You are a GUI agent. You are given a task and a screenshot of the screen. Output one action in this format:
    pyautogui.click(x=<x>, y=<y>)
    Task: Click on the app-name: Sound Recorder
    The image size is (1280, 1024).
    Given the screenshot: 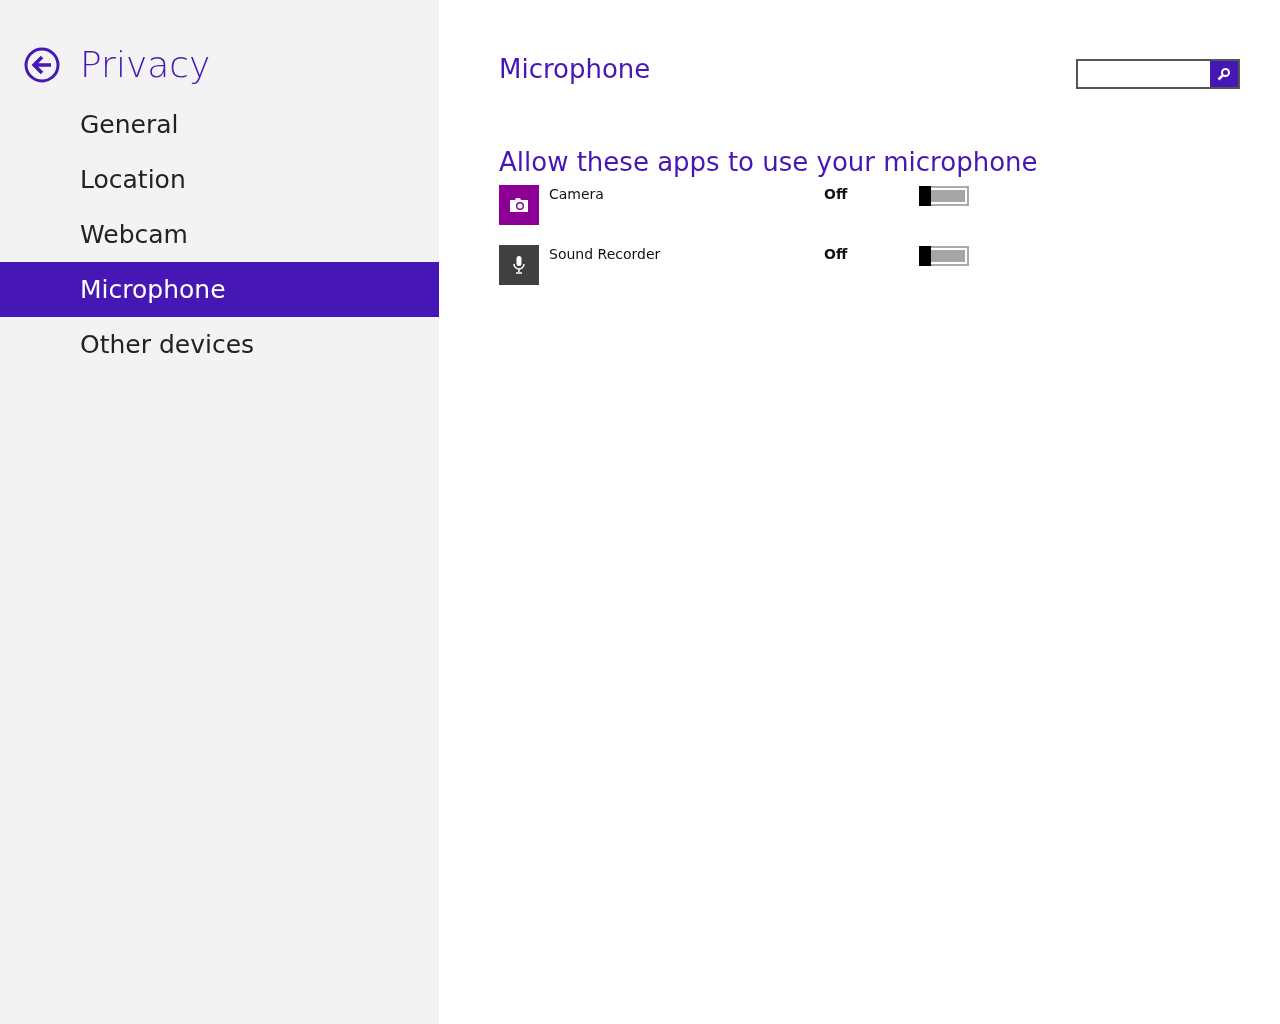 What is the action you would take?
    pyautogui.click(x=605, y=254)
    